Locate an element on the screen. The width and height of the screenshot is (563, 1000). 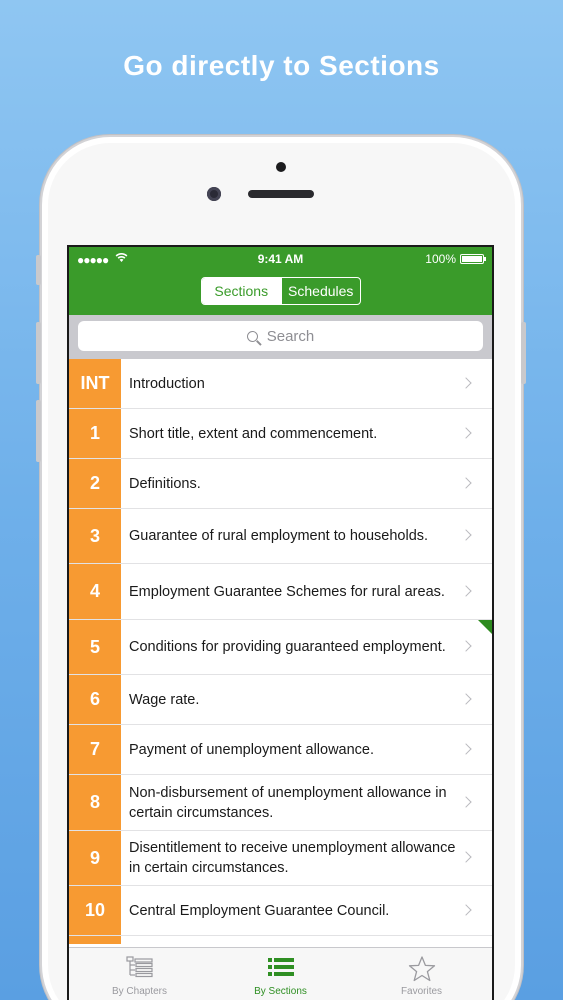
phone-volume-up is located at coordinates (38, 353).